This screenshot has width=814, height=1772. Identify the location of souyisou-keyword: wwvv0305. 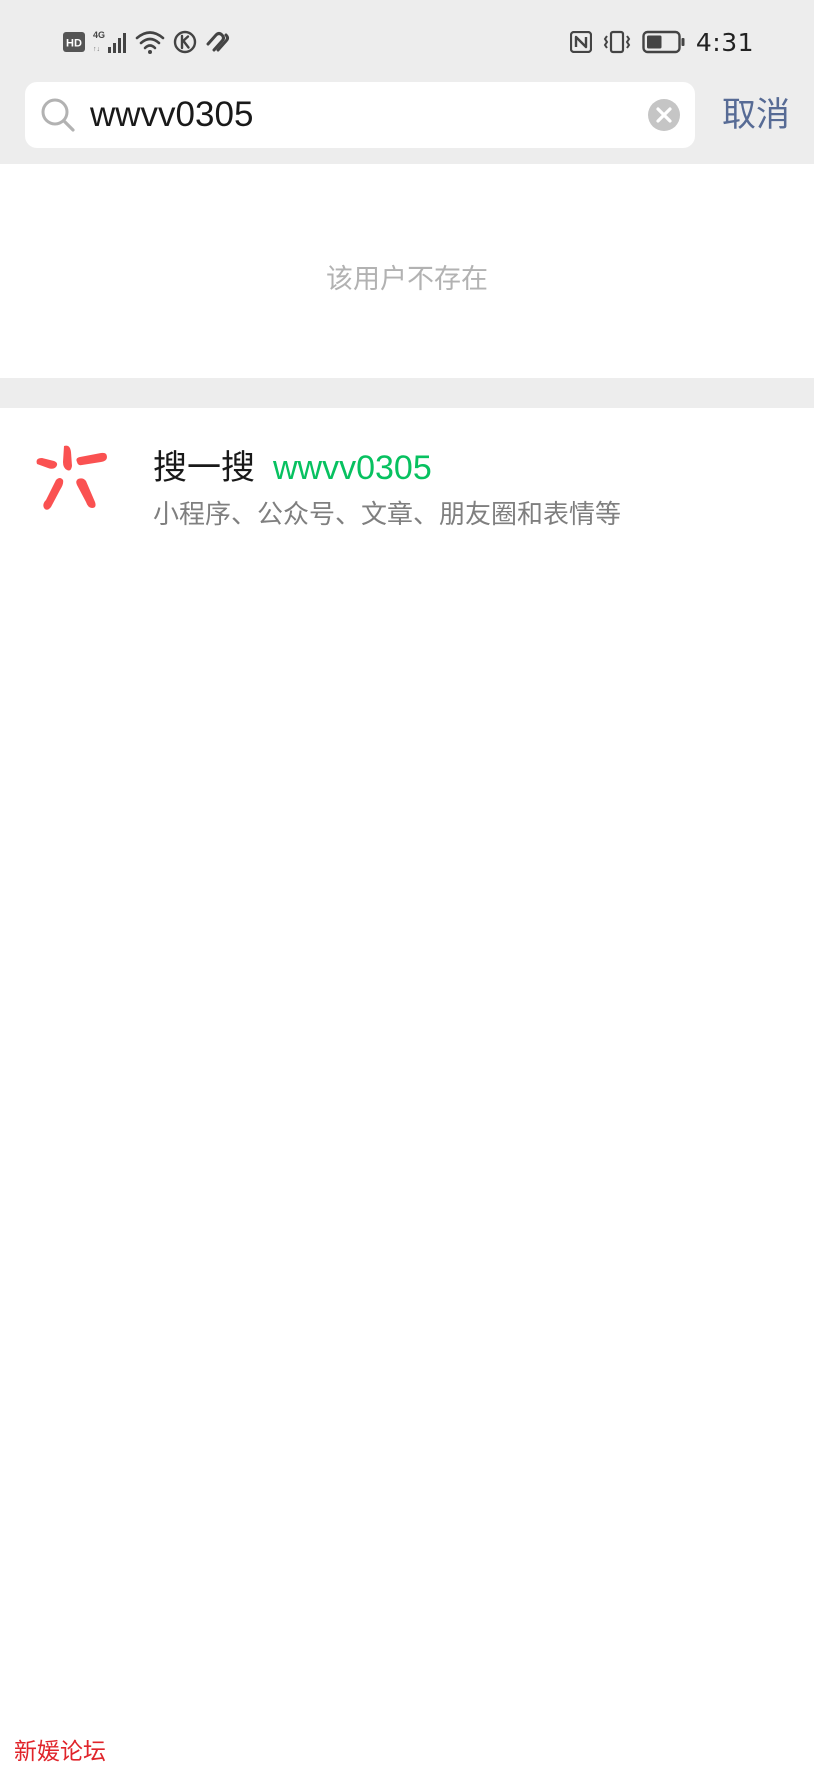
(352, 468).